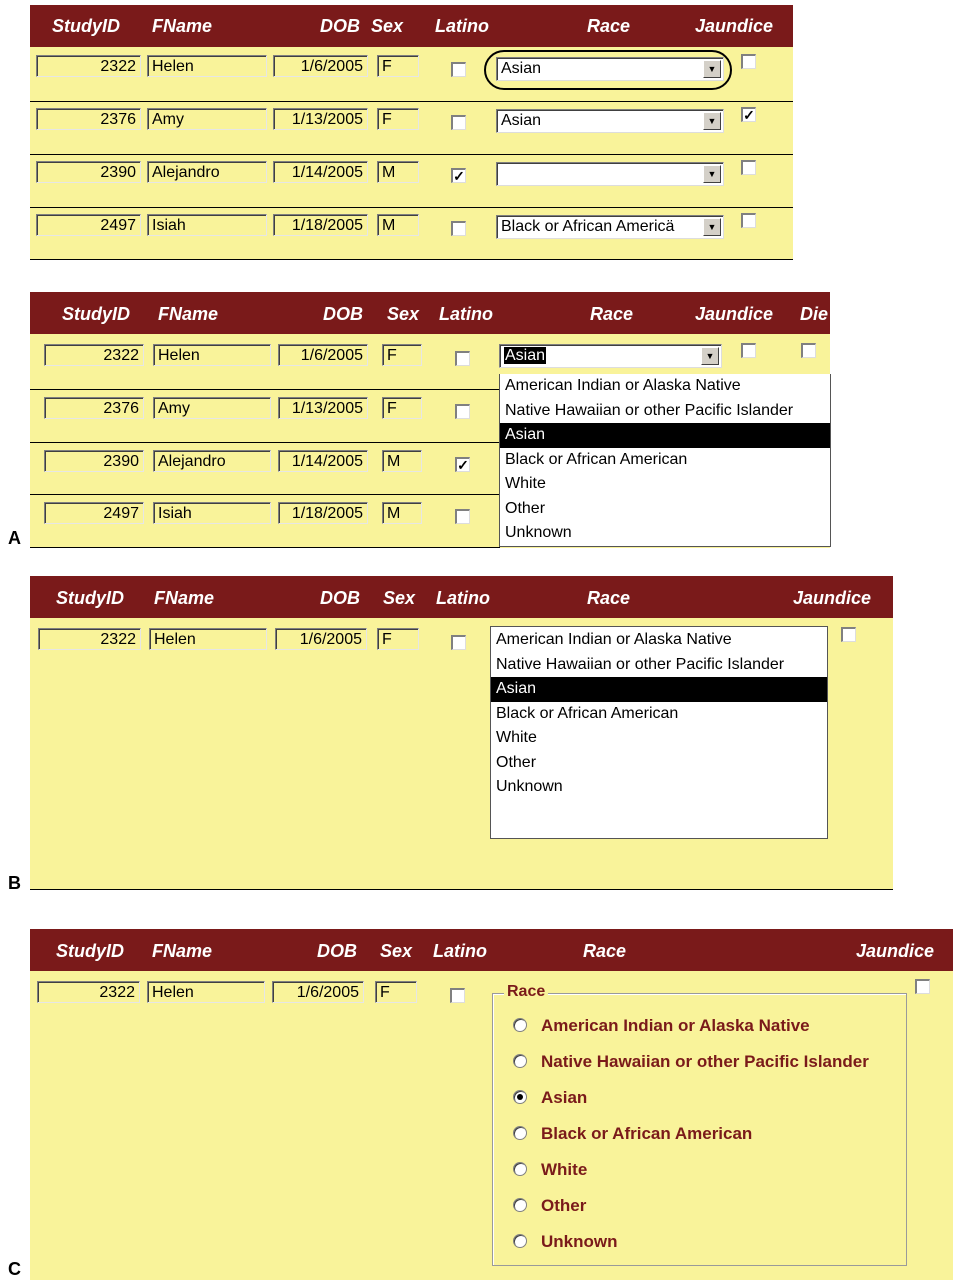  I want to click on race-radio-option: Other, so click(549, 1208).